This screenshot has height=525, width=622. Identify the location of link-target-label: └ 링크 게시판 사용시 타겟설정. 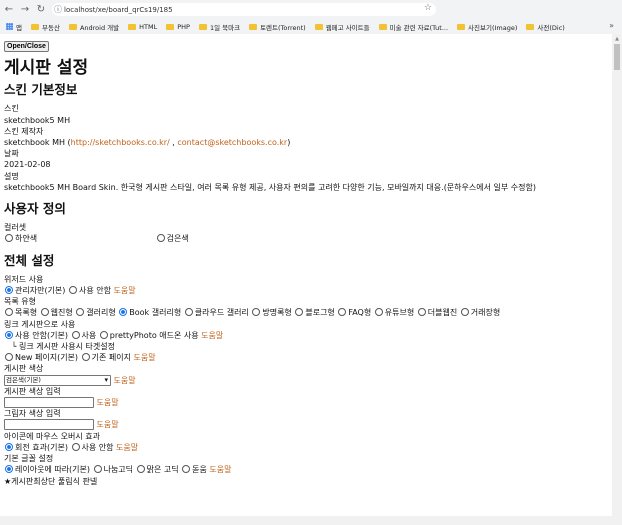
(63, 347).